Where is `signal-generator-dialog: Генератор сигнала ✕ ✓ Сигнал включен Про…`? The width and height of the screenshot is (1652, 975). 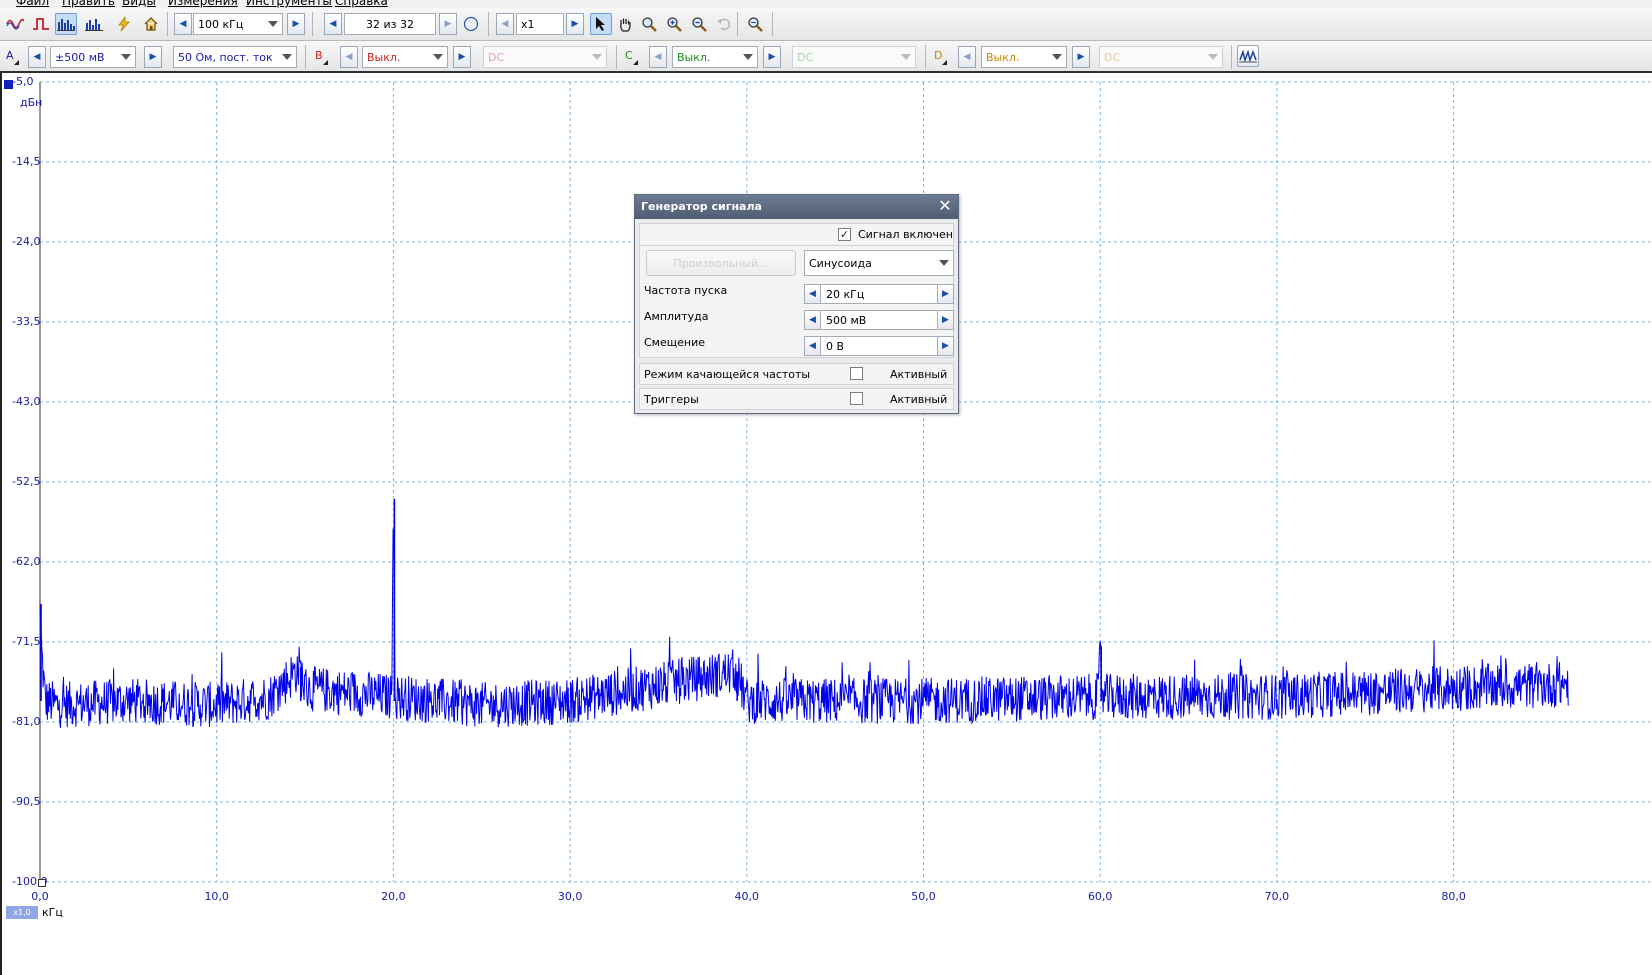 signal-generator-dialog: Генератор сигнала ✕ ✓ Сигнал включен Про… is located at coordinates (796, 304).